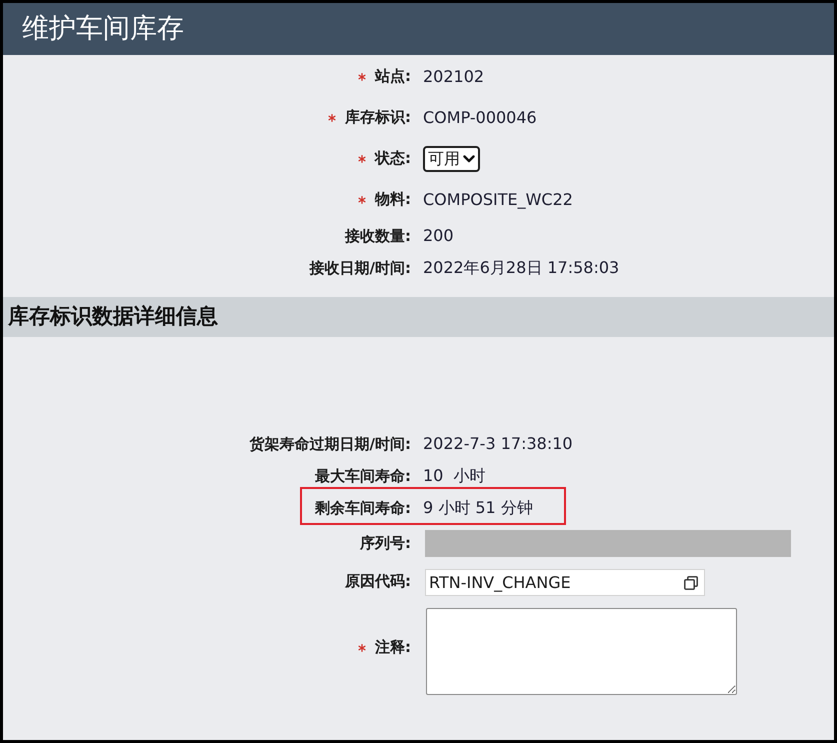 The image size is (837, 743). I want to click on field-value: 10 小时, so click(454, 476).